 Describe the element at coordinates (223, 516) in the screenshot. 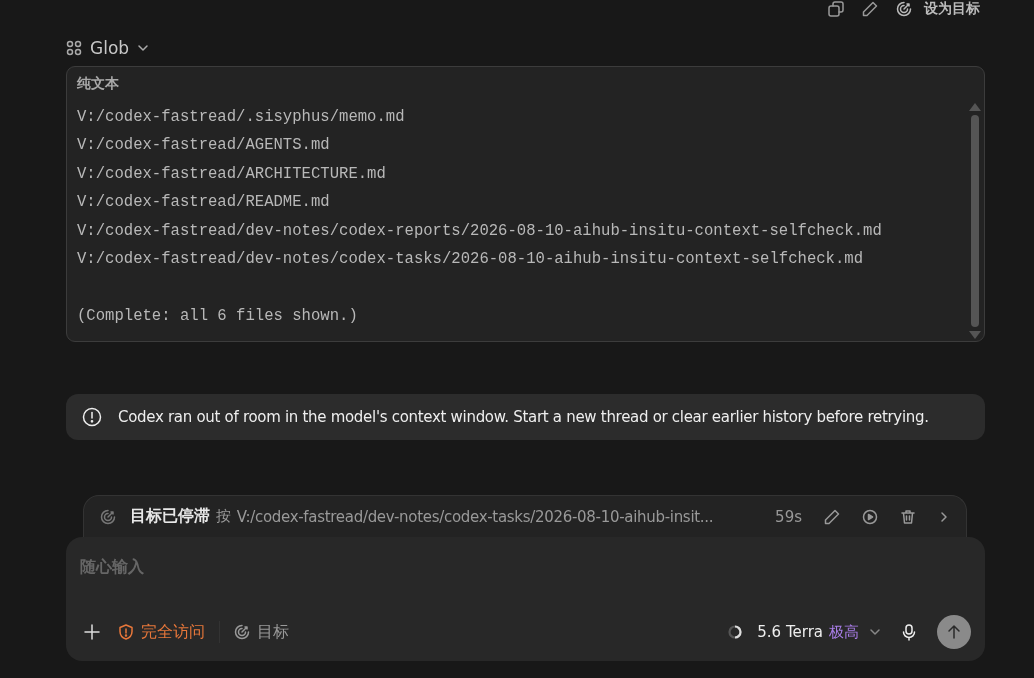

I see `goal-prefix: 按` at that location.